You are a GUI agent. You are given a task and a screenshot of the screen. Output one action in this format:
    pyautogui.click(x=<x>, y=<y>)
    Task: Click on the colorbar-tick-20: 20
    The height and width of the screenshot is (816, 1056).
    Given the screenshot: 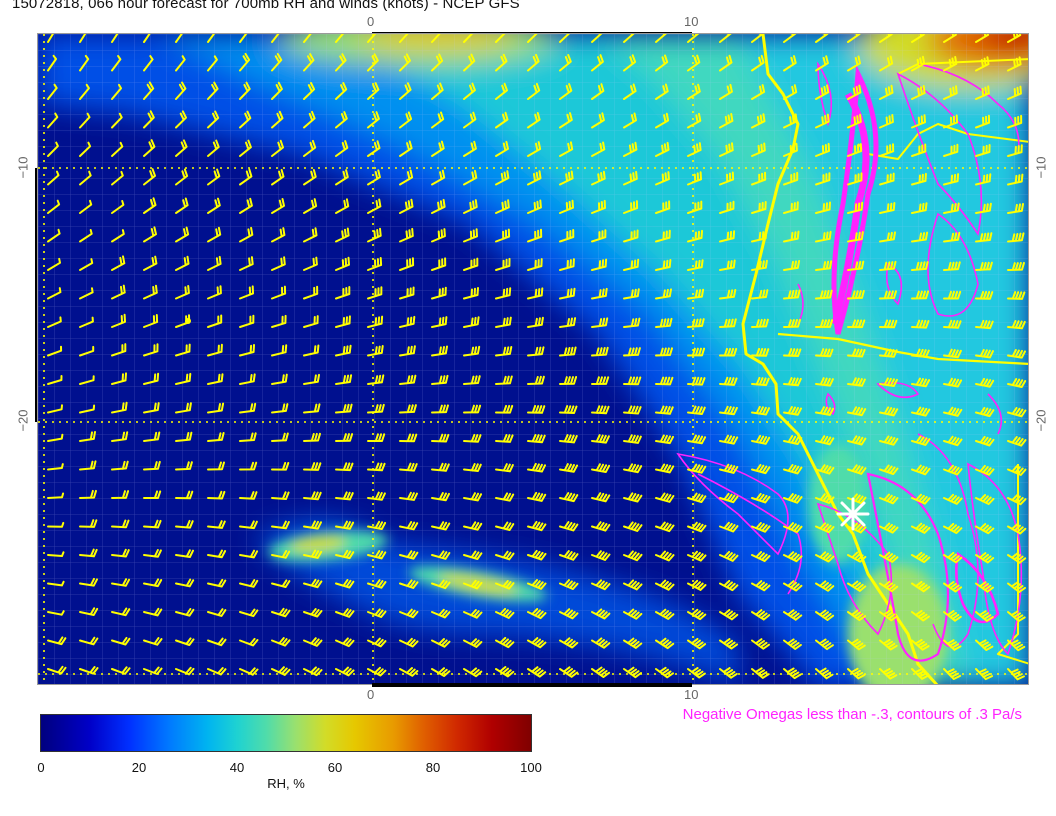 What is the action you would take?
    pyautogui.click(x=139, y=767)
    